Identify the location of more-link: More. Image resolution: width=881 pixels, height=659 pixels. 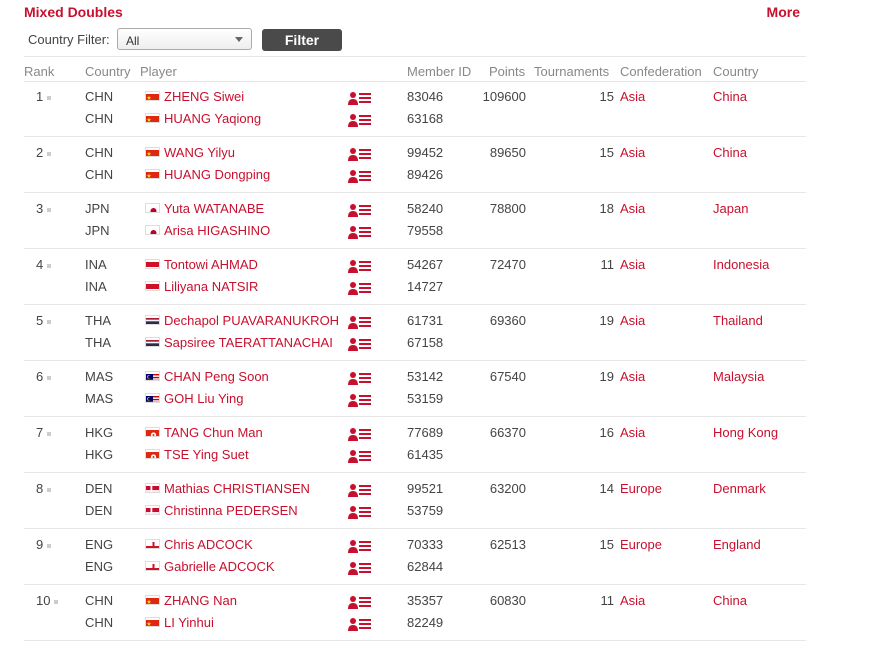
(783, 12).